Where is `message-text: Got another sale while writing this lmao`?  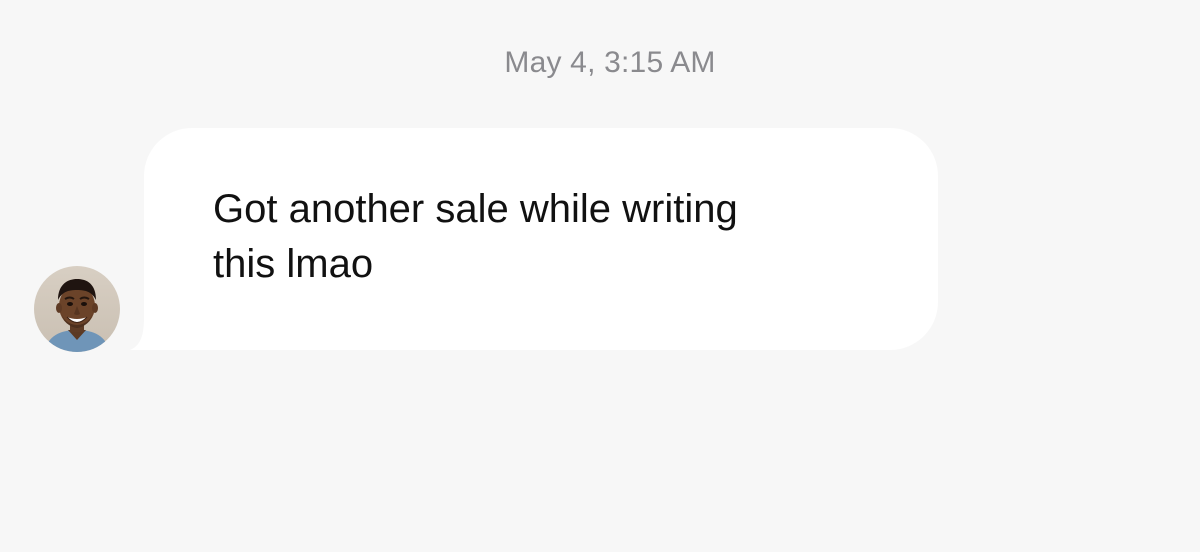 message-text: Got another sale while writing this lmao is located at coordinates (475, 236).